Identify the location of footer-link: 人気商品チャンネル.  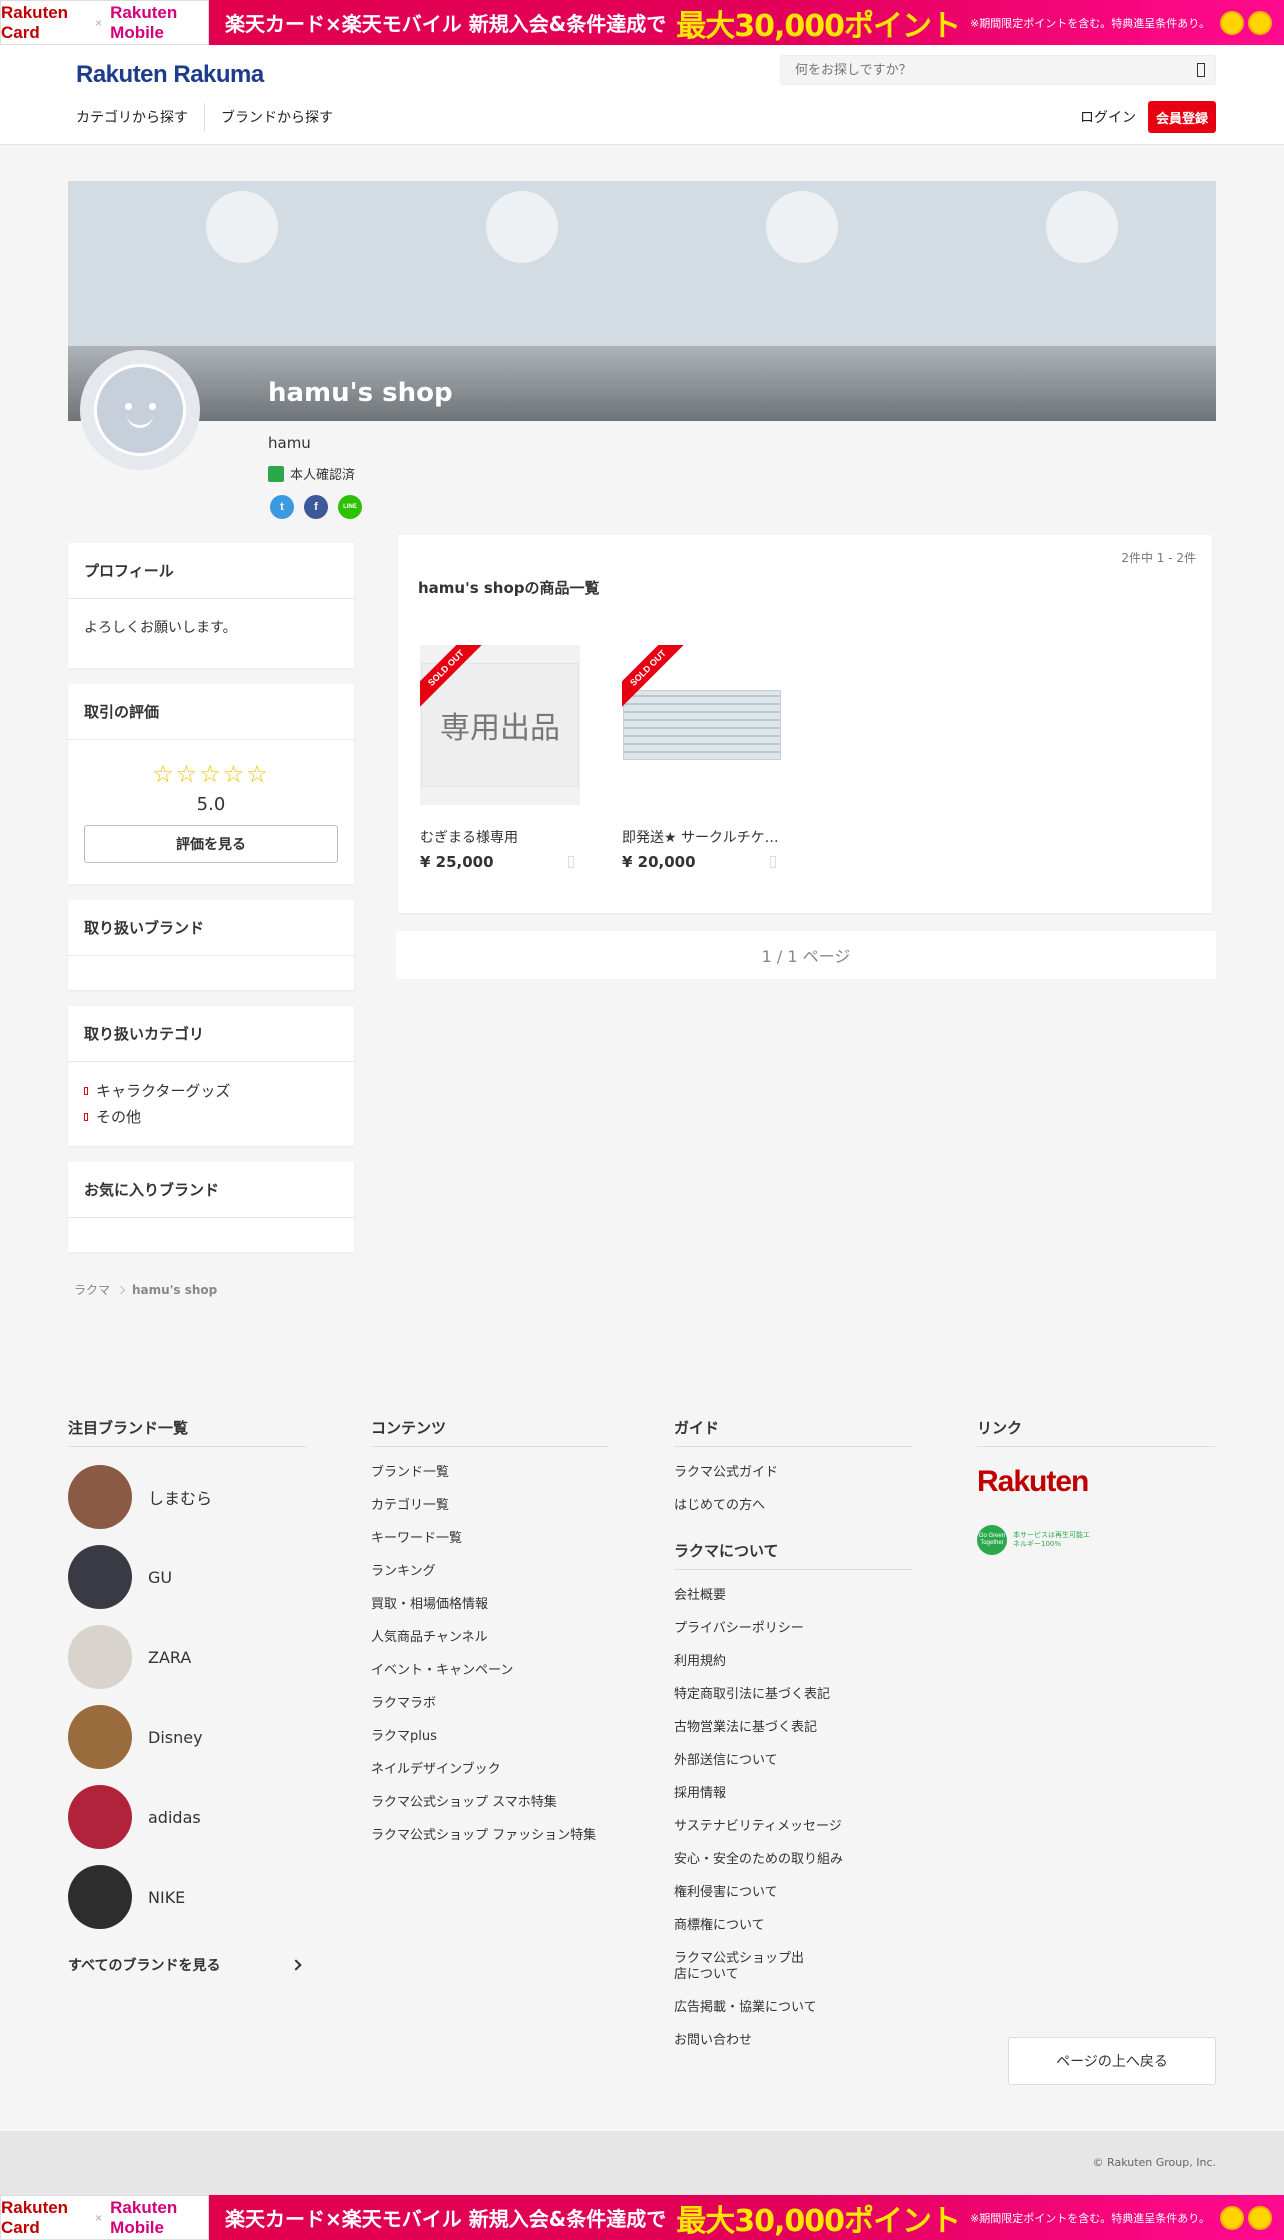
(490, 1638).